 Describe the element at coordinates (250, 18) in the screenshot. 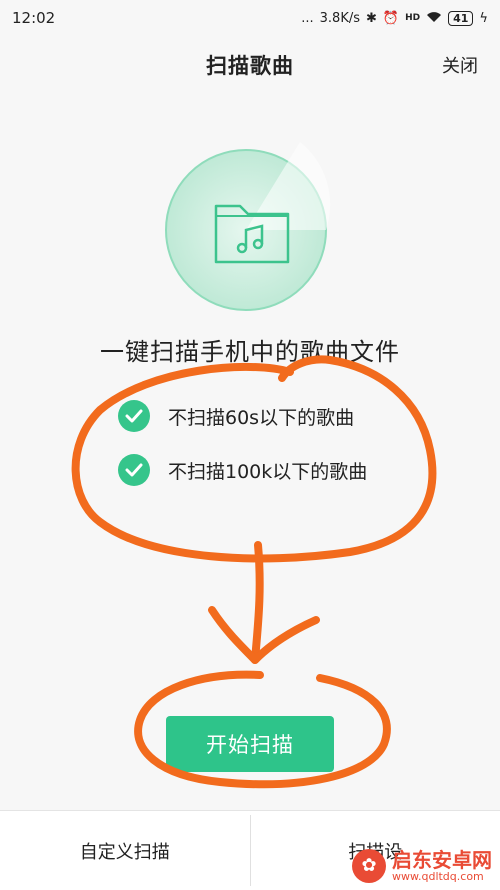

I see `status-bar: 12:02 ... 3.8K/s ✱ ⏰ HD 41 ϟ` at that location.